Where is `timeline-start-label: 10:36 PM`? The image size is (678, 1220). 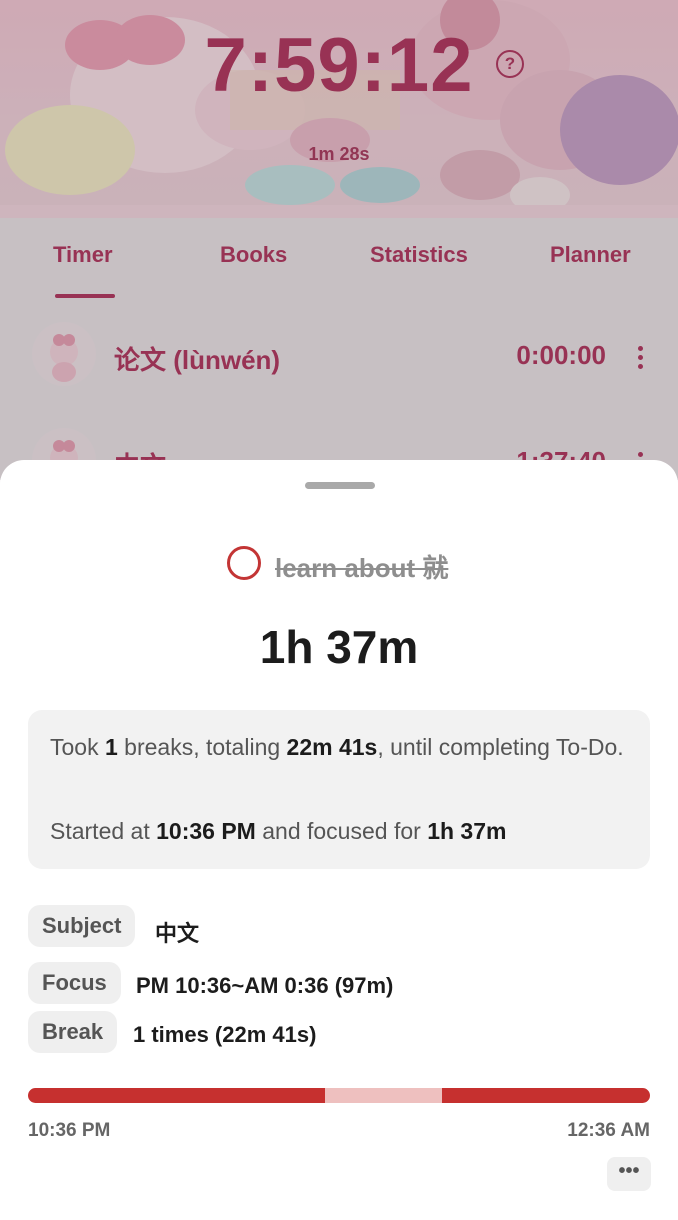
timeline-start-label: 10:36 PM is located at coordinates (69, 1130).